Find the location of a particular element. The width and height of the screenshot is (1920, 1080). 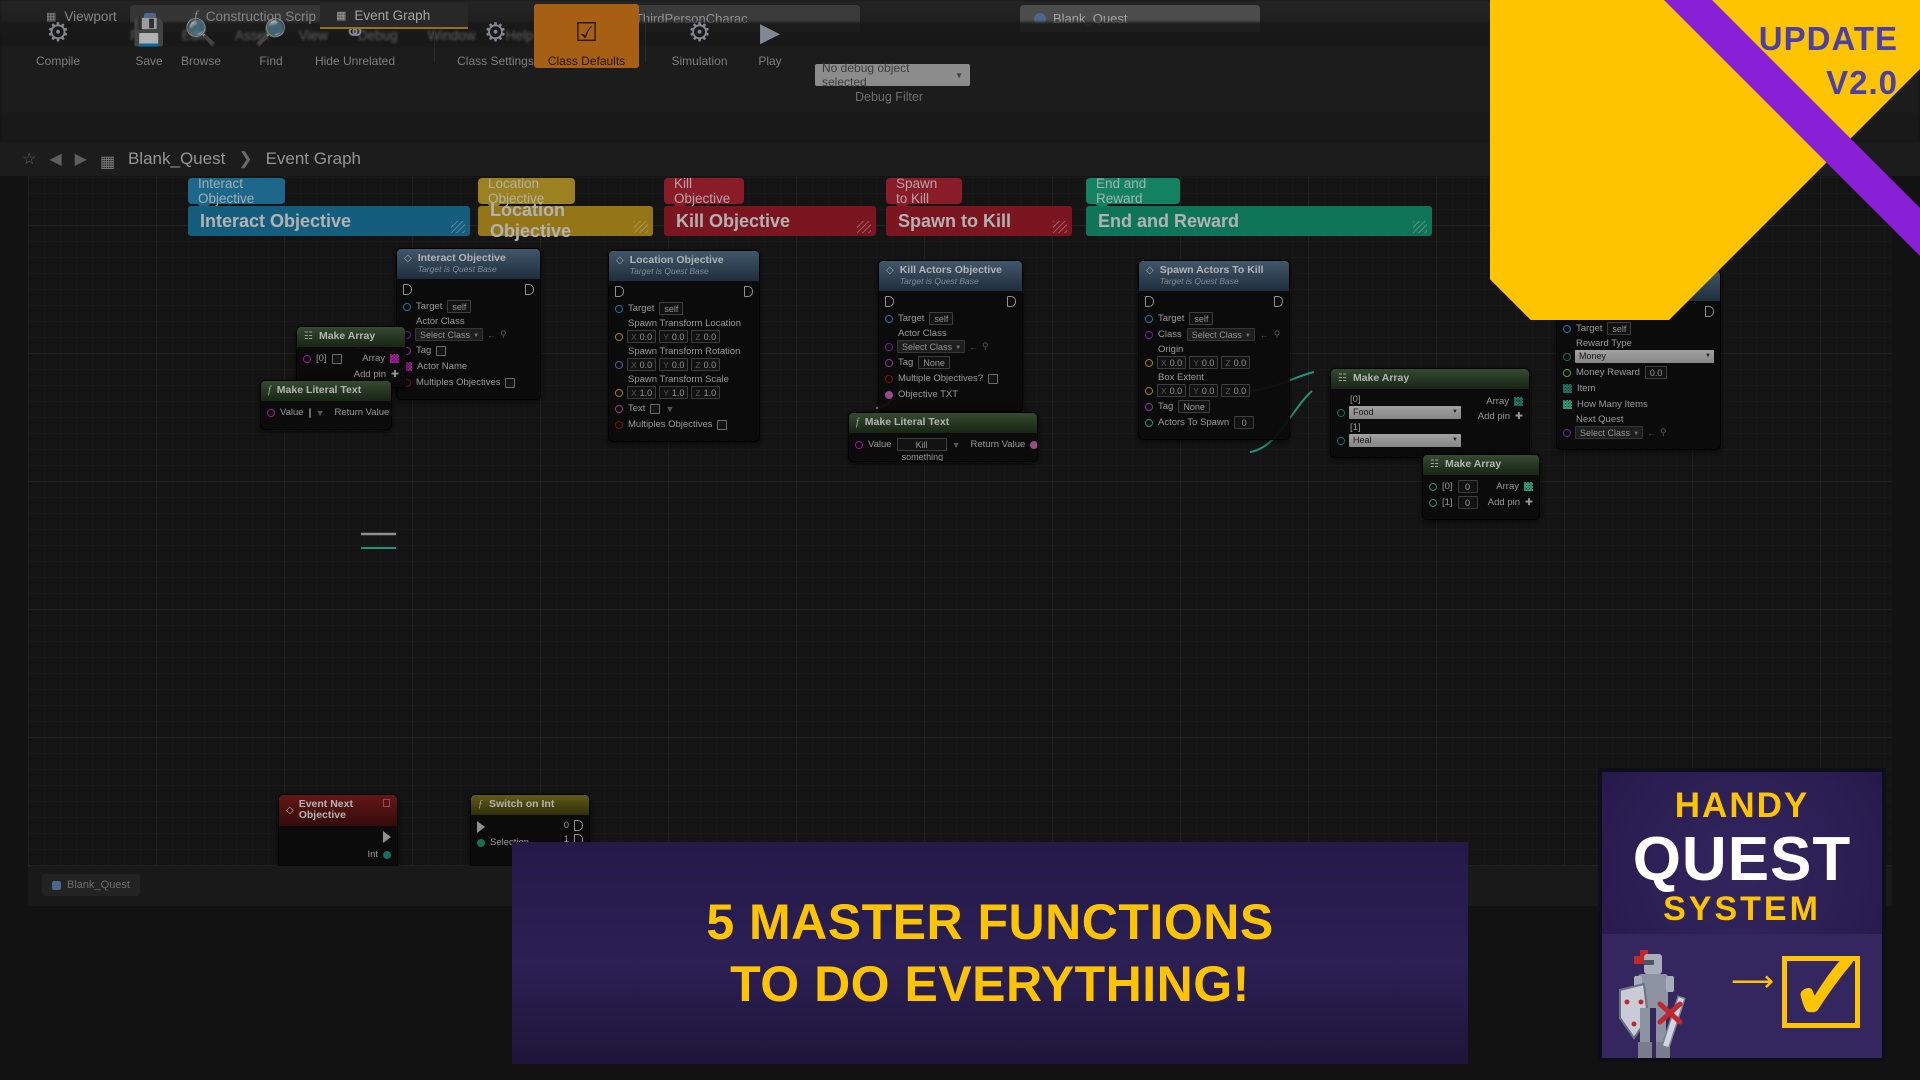

pin-spawn-transform-scale: Spawn Transform Scale X 1.0 Y 1.0 Z 1.0 is located at coordinates (684, 387).